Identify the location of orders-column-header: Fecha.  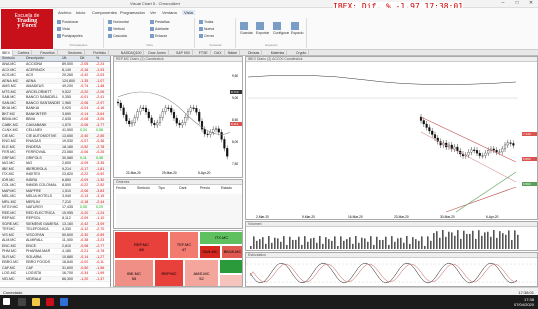
(121, 188).